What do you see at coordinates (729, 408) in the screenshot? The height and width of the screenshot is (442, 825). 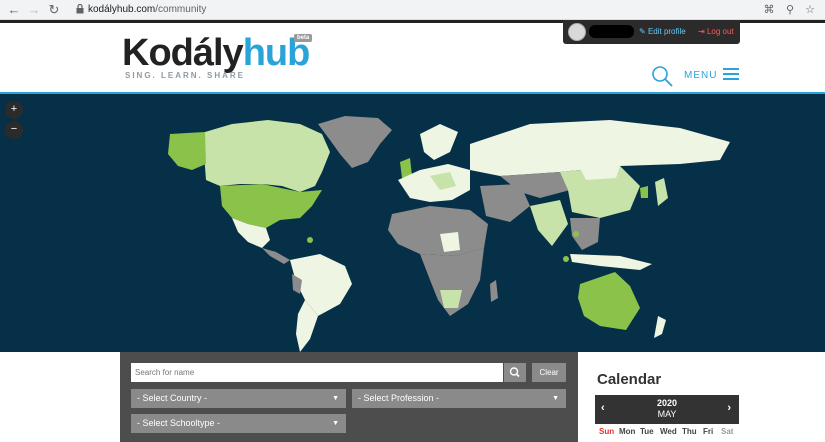 I see `chevron-right-icon: ›` at bounding box center [729, 408].